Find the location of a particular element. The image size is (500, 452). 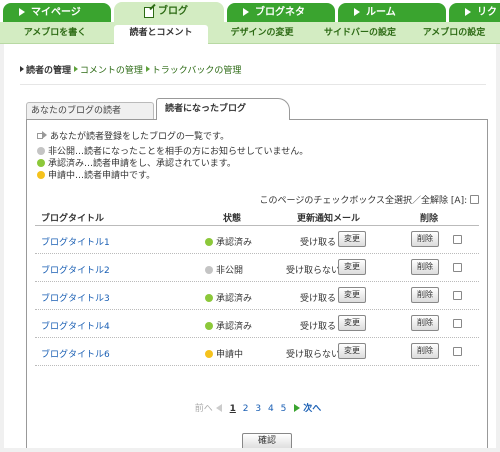

tab-mypage: マイページ is located at coordinates (57, 12).